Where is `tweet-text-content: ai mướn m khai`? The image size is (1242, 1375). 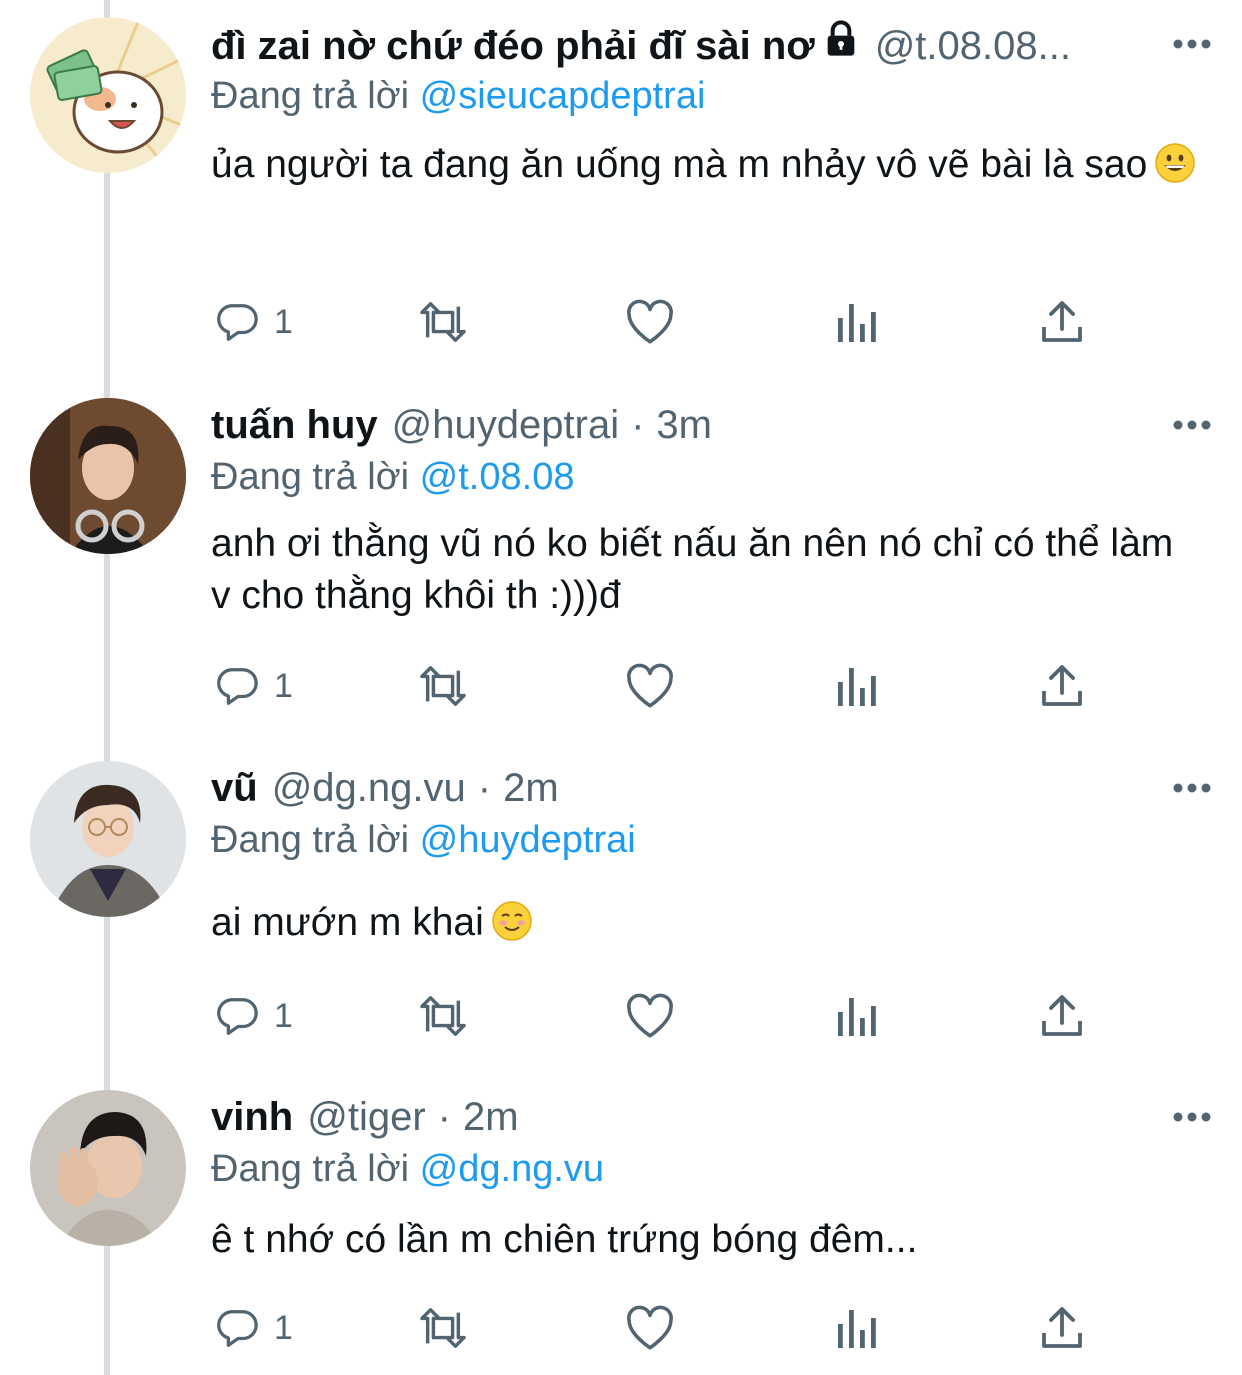 tweet-text-content: ai mướn m khai is located at coordinates (347, 922).